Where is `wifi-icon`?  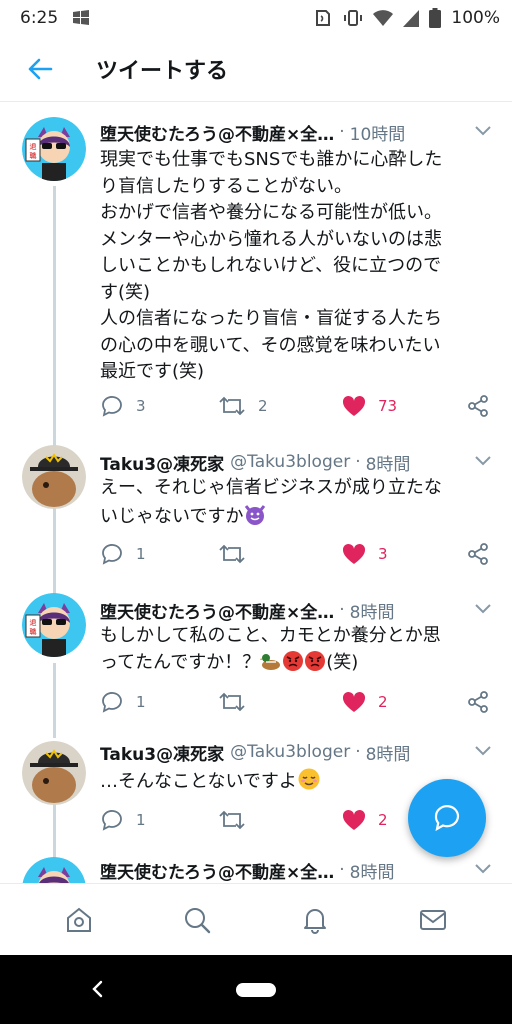
wifi-icon is located at coordinates (383, 18).